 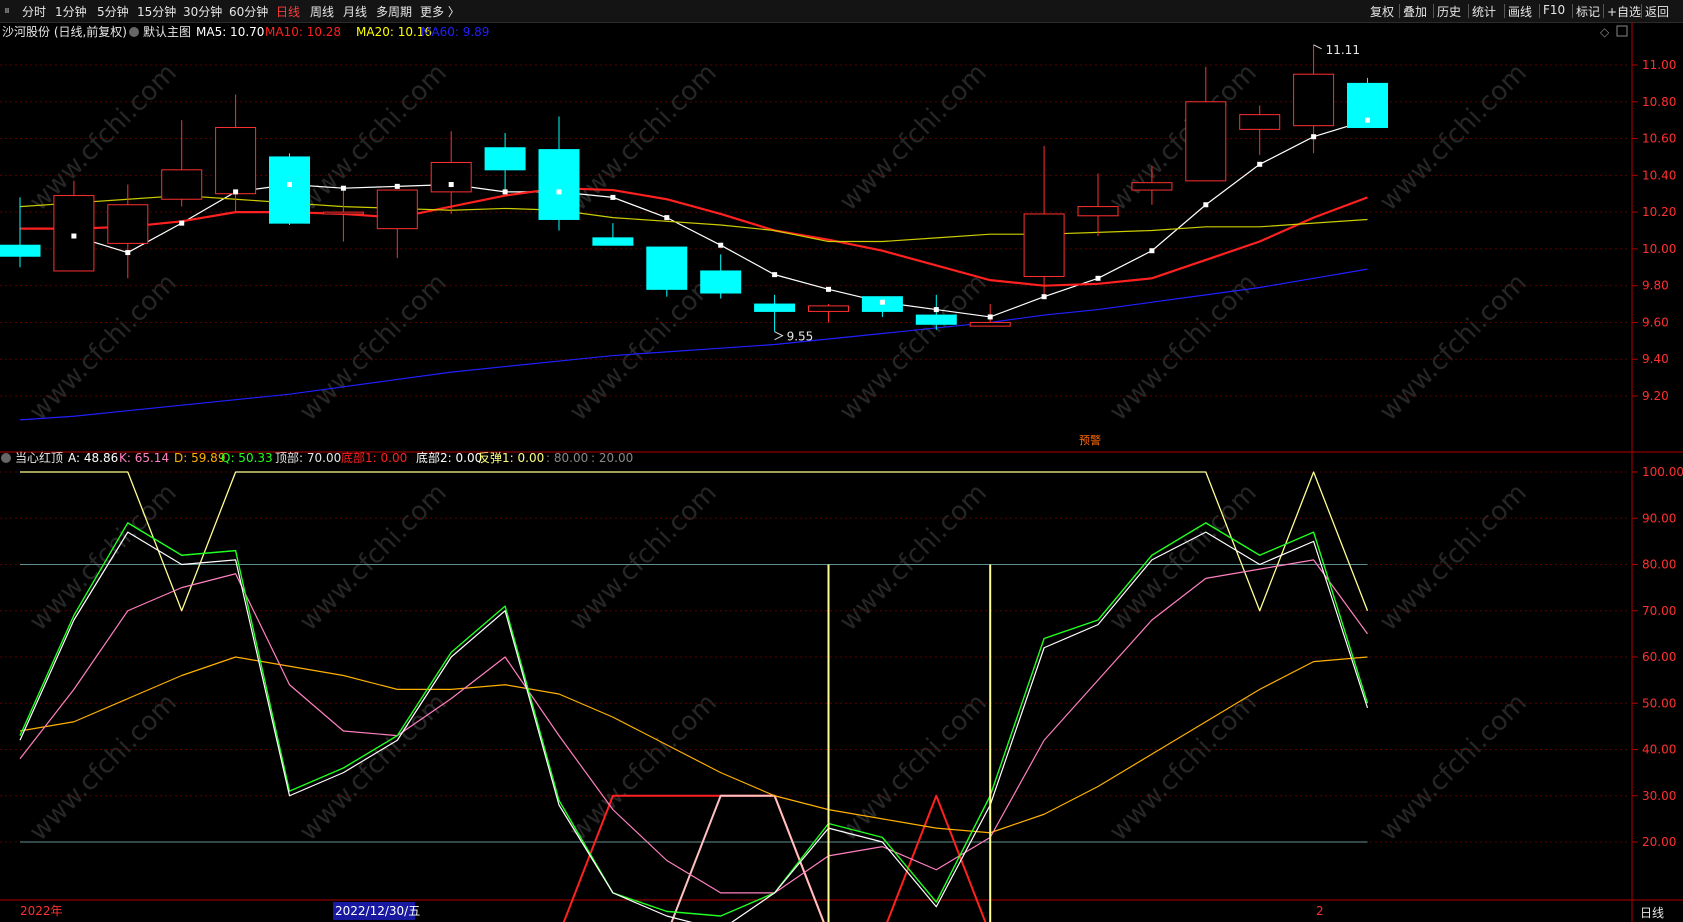 I want to click on toolbar-left-icon: ⏸, so click(x=7, y=10).